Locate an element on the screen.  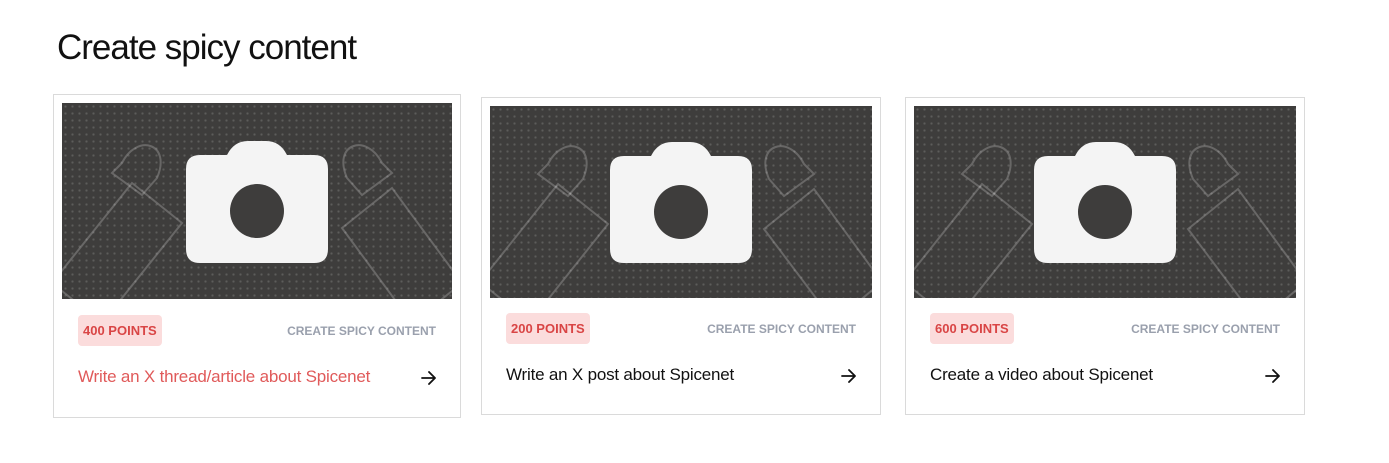
section-title: Create spicy content is located at coordinates (207, 47).